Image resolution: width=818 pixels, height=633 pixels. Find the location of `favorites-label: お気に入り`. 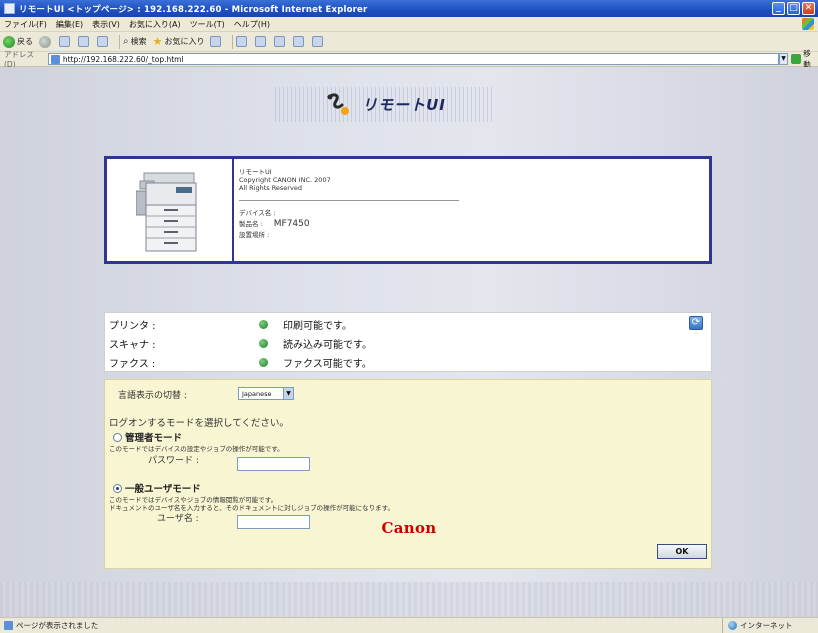

favorites-label: お気に入り is located at coordinates (184, 41).